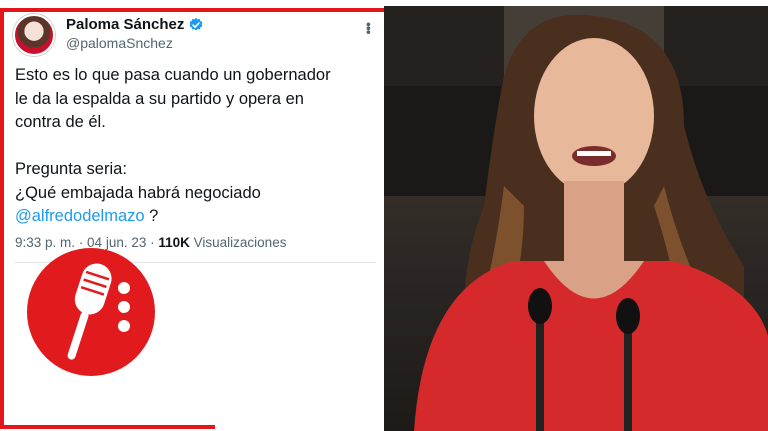 The height and width of the screenshot is (431, 768). I want to click on microphone-icon, so click(98, 311).